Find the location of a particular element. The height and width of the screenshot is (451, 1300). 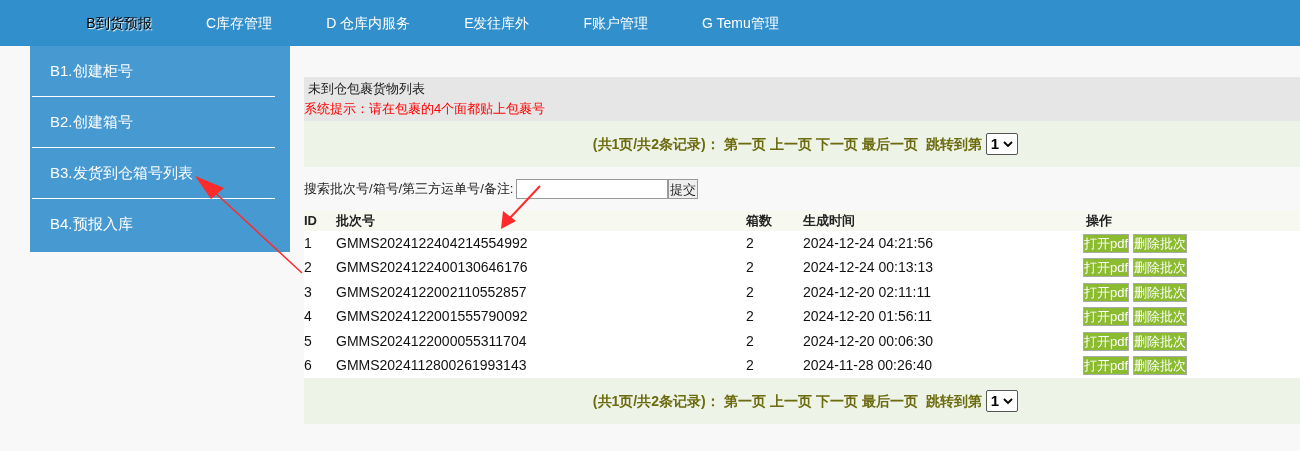

table-cell-text: 2024-12-20 00:06:30 is located at coordinates (868, 341).